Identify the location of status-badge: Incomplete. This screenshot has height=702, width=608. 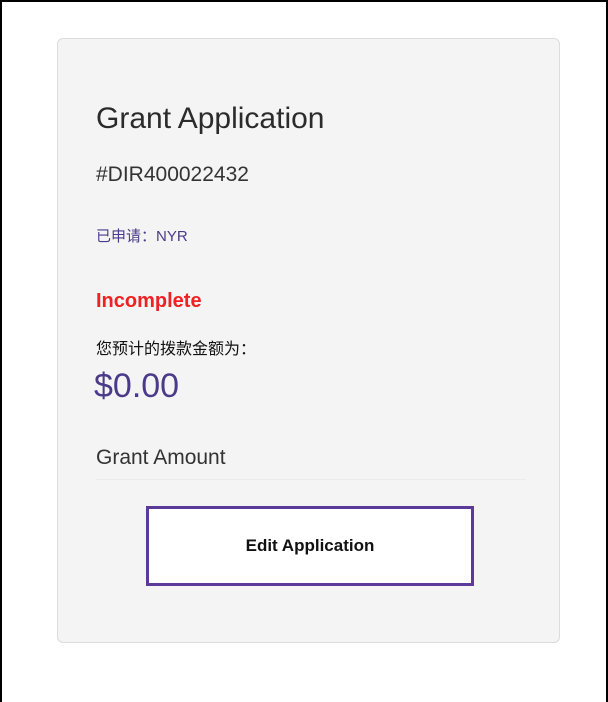
(149, 301).